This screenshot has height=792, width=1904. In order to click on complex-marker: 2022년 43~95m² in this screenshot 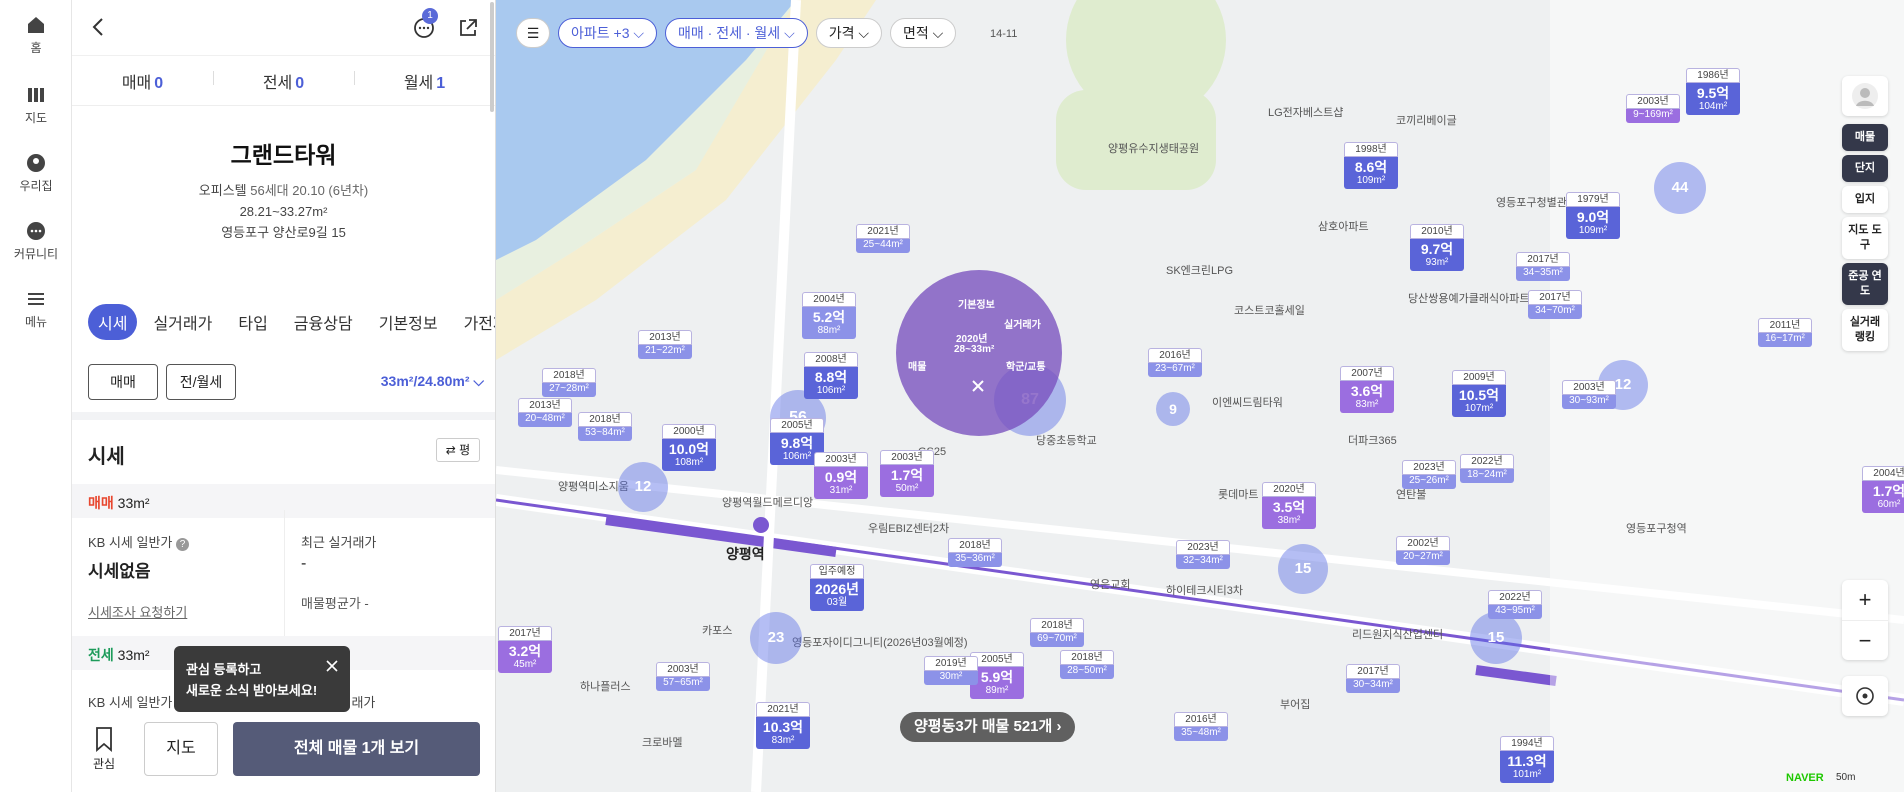, I will do `click(1515, 604)`.